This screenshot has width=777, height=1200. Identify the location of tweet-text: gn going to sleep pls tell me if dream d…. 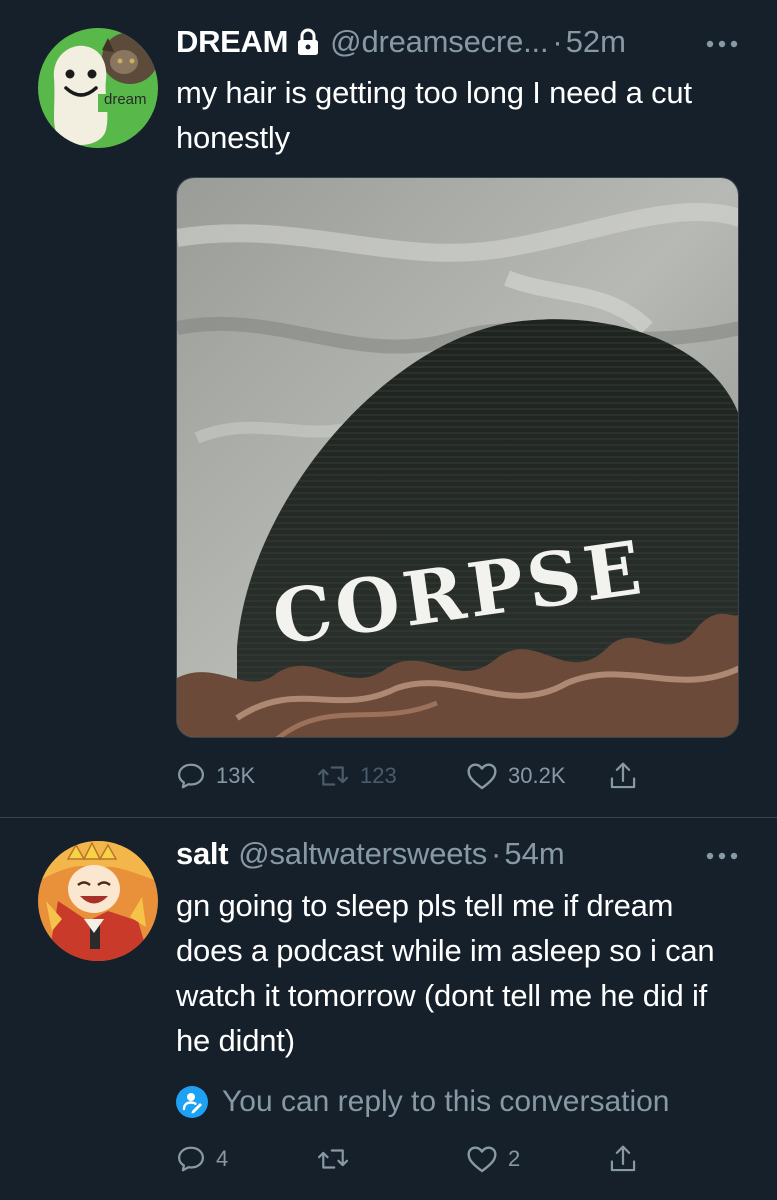
(445, 973).